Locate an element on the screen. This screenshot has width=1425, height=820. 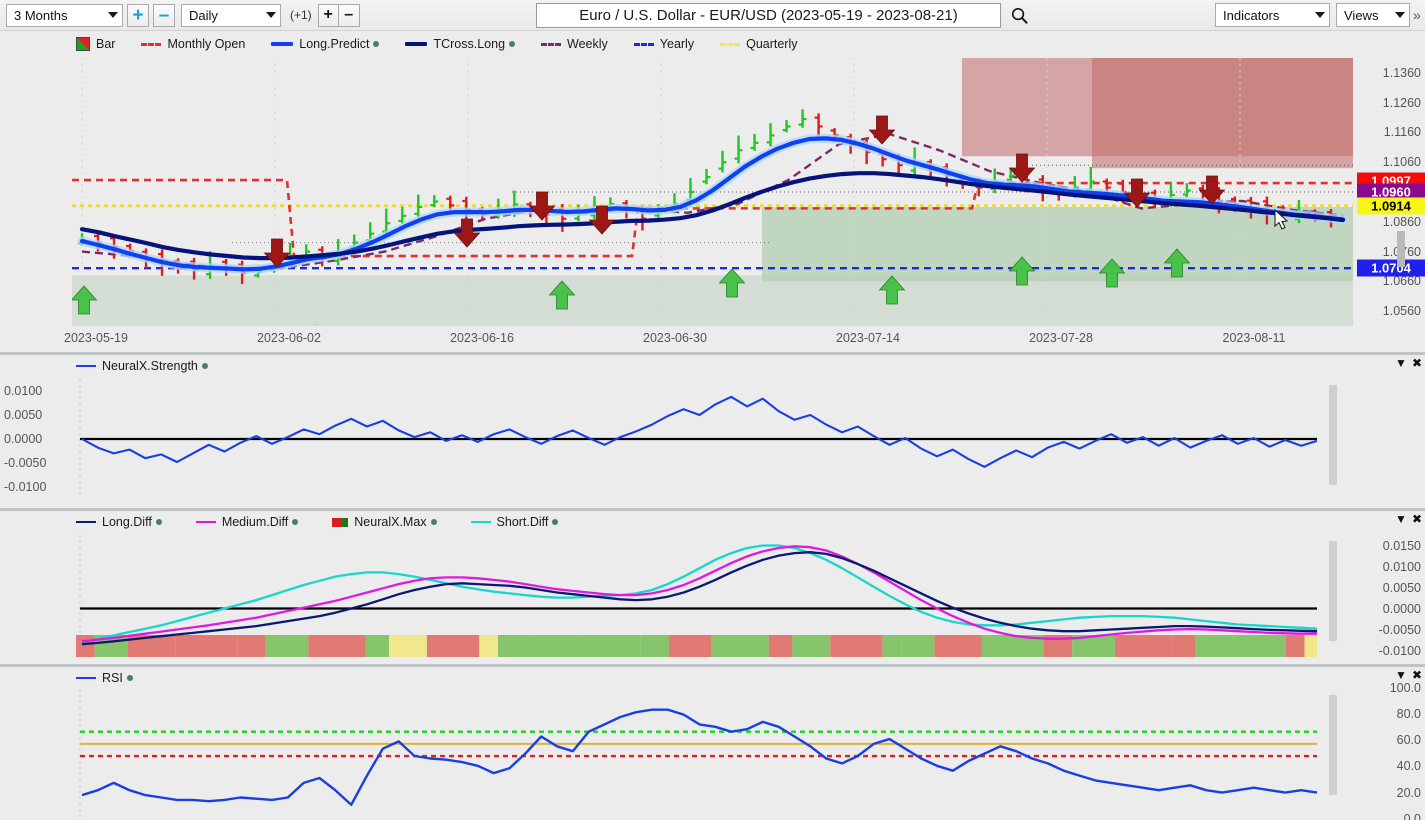
price-axis-tick: 1.0860 is located at coordinates (1401, 221).